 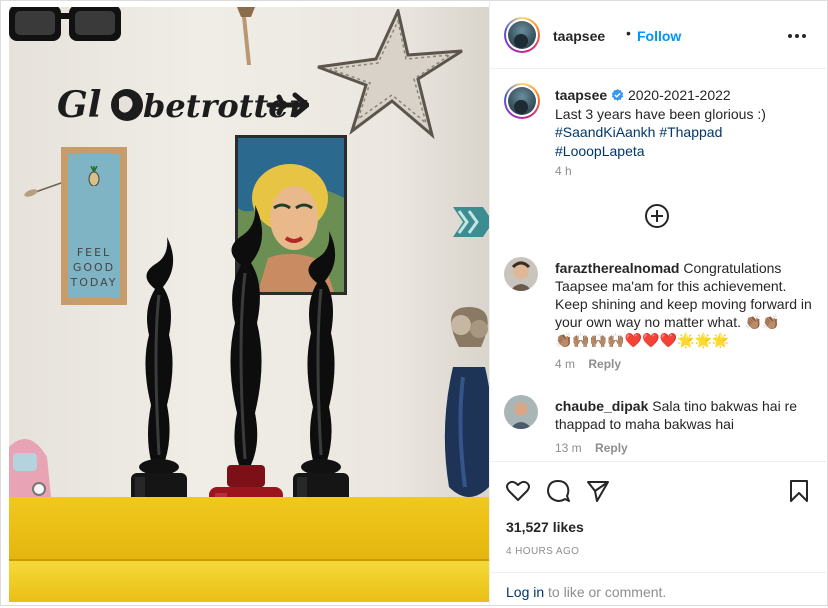 I want to click on login-suffix: to like or comment., so click(x=605, y=592).